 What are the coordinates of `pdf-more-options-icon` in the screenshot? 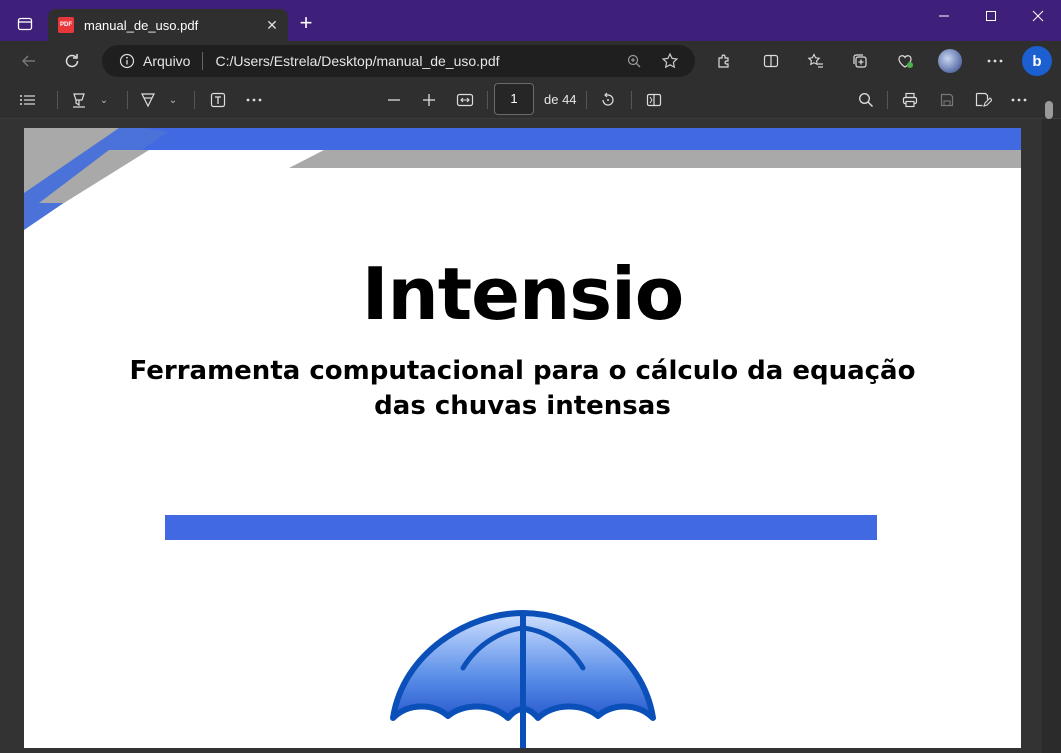 It's located at (1019, 100).